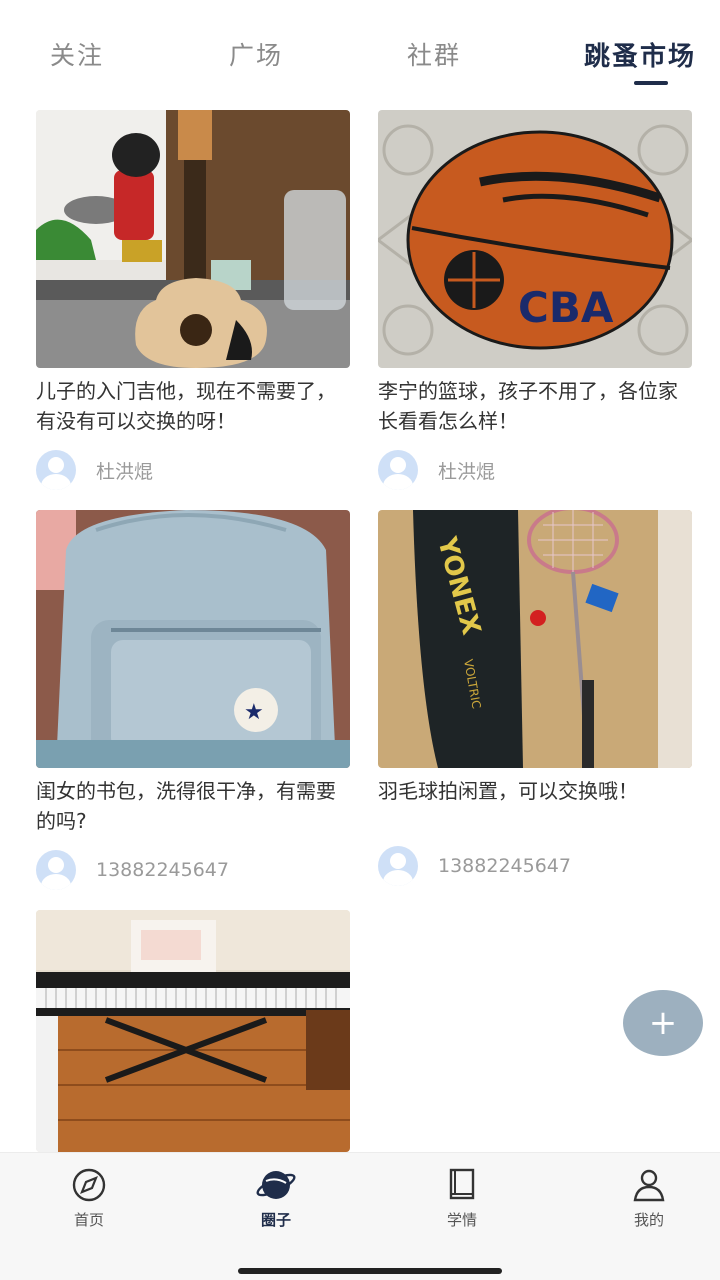 The height and width of the screenshot is (1280, 720). Describe the element at coordinates (193, 639) in the screenshot. I see `post-image-backpack: ★` at that location.